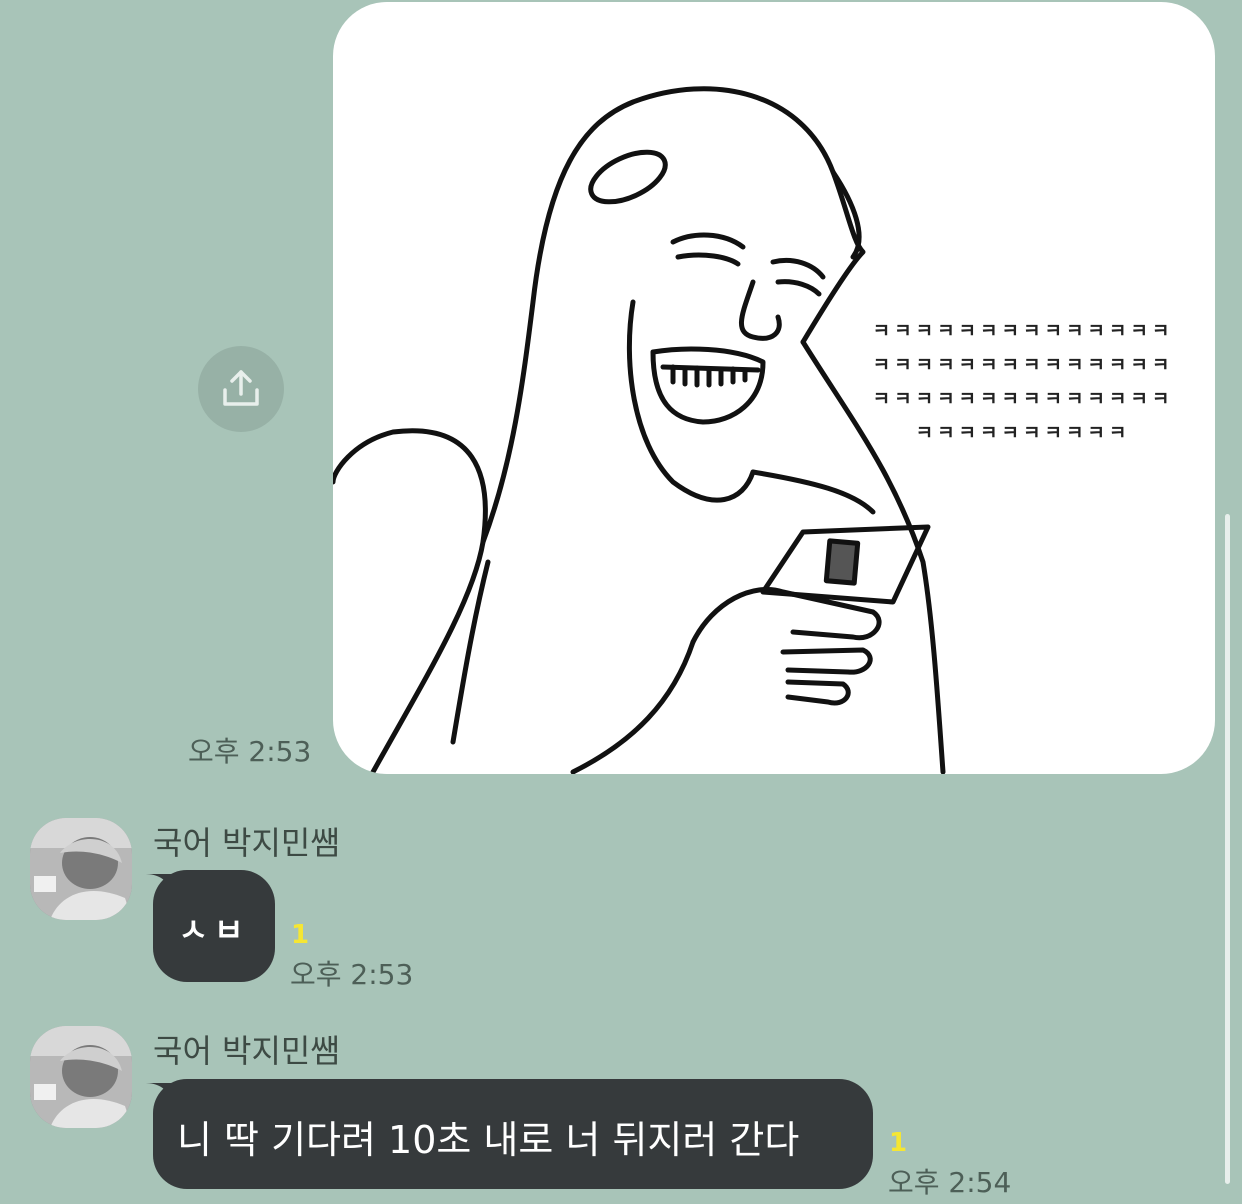 The width and height of the screenshot is (1242, 1204). Describe the element at coordinates (1023, 433) in the screenshot. I see `meme-text-line: ㅋㅋㅋㅋㅋㅋㅋㅋㅋㅋ` at that location.